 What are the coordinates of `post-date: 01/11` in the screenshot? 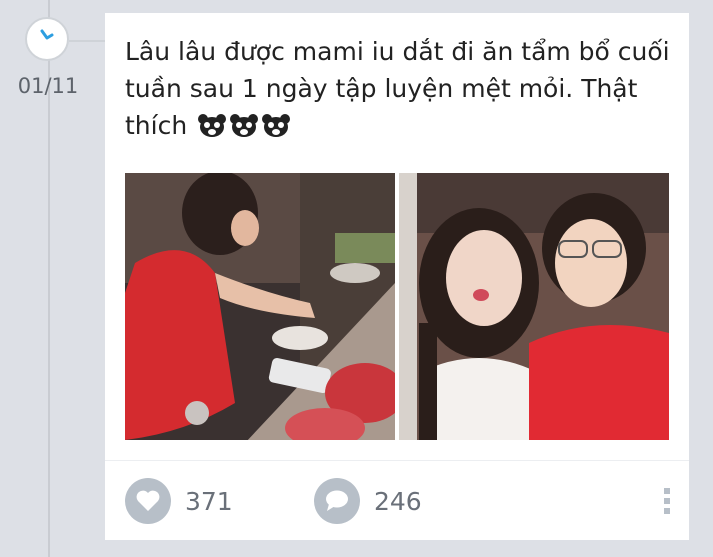 It's located at (48, 86).